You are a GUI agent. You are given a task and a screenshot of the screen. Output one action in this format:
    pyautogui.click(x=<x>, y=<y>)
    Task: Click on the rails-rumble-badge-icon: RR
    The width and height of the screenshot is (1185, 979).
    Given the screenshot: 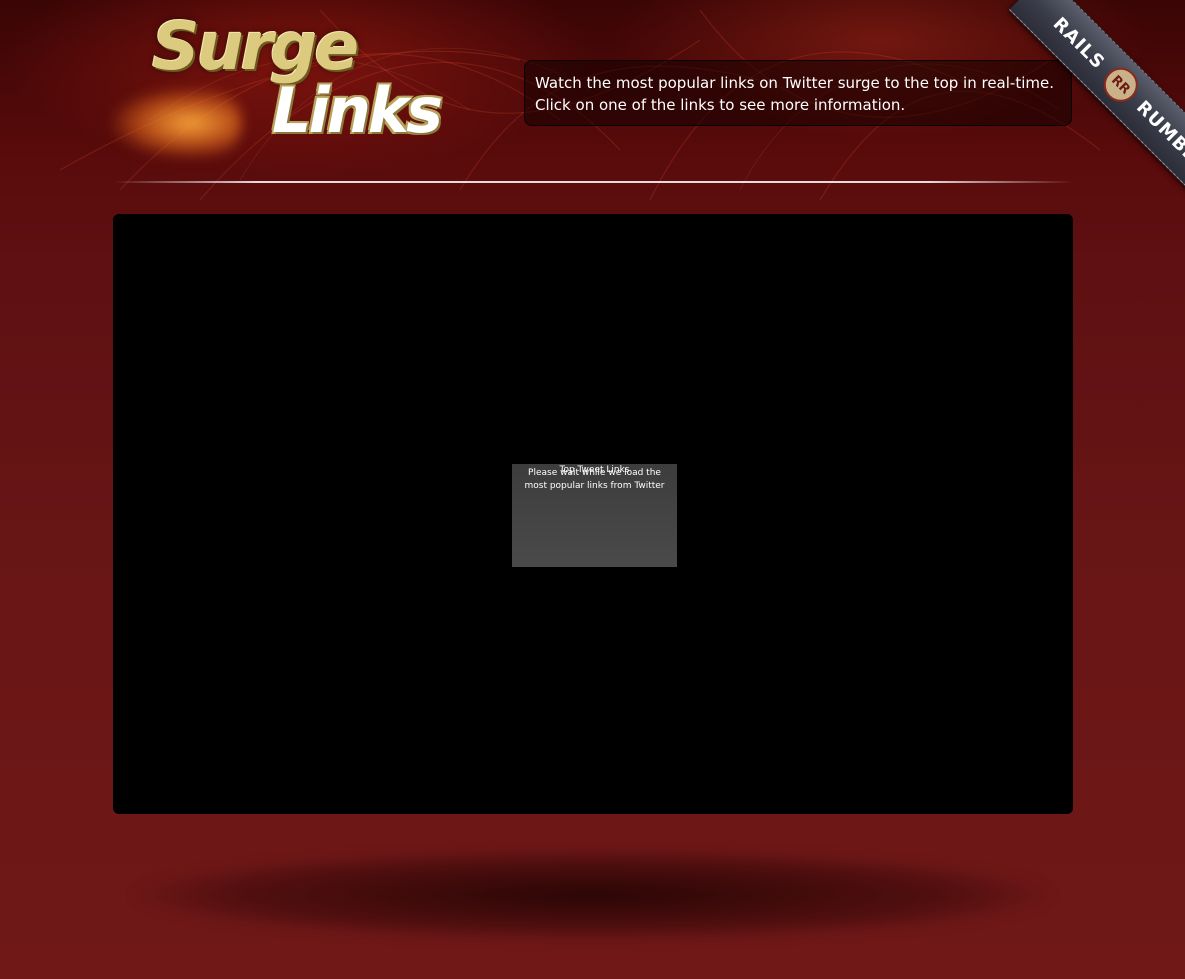 What is the action you would take?
    pyautogui.click(x=1120, y=84)
    